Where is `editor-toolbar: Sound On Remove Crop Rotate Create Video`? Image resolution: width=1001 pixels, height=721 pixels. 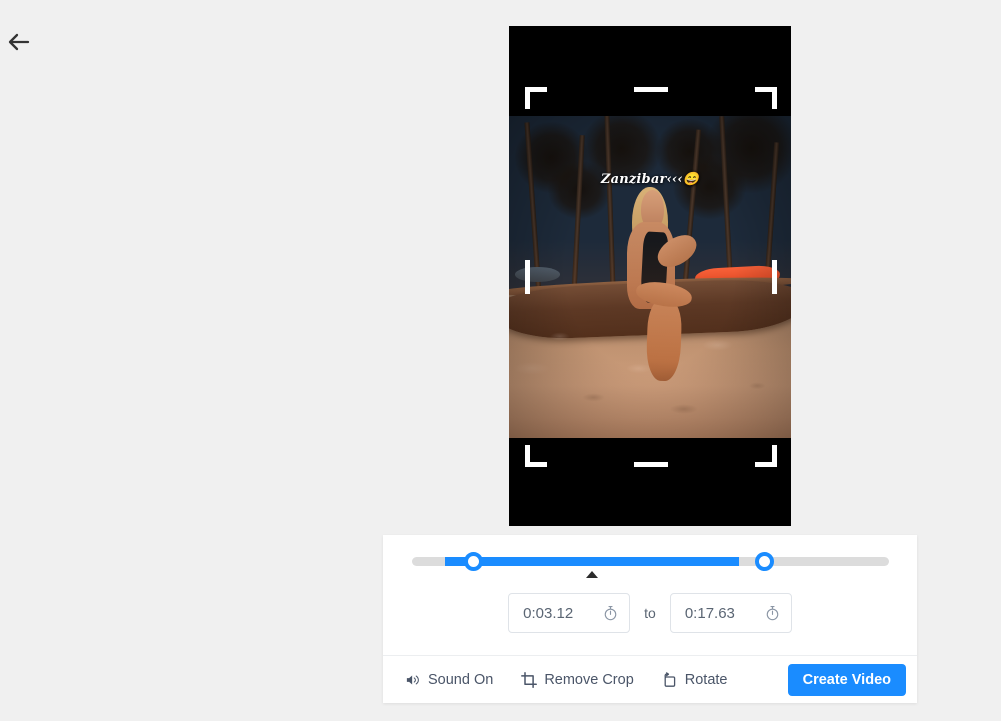 editor-toolbar: Sound On Remove Crop Rotate Create Video is located at coordinates (650, 679).